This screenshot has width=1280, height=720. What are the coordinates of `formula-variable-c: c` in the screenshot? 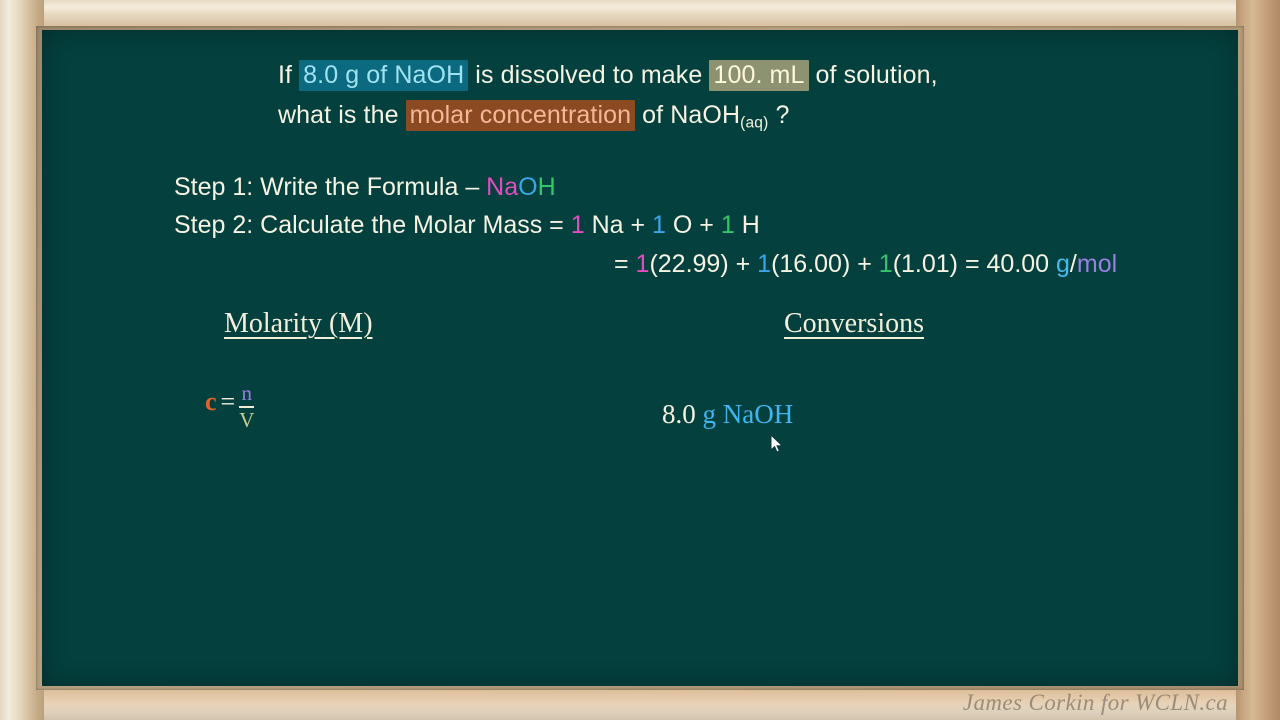 It's located at (211, 402).